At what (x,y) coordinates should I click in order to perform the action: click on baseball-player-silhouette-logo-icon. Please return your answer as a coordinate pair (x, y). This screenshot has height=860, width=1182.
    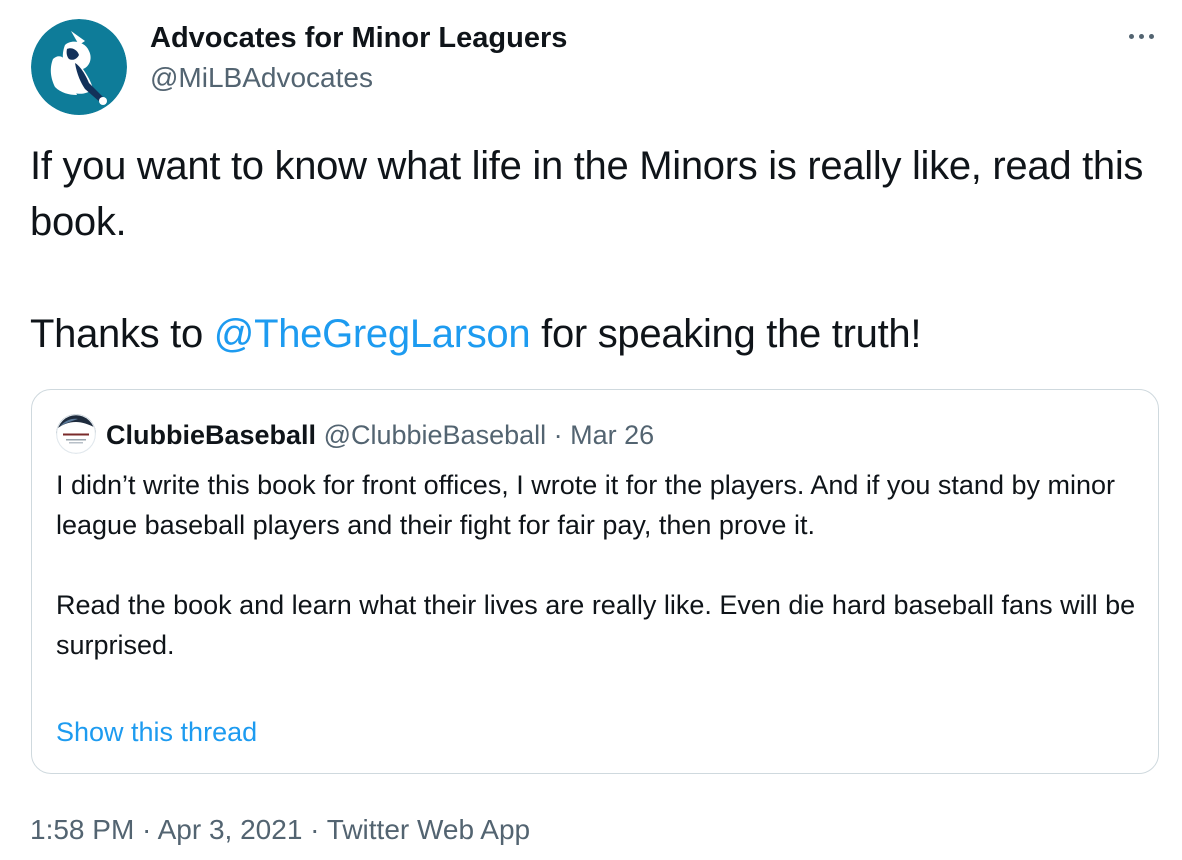
    Looking at the image, I should click on (79, 67).